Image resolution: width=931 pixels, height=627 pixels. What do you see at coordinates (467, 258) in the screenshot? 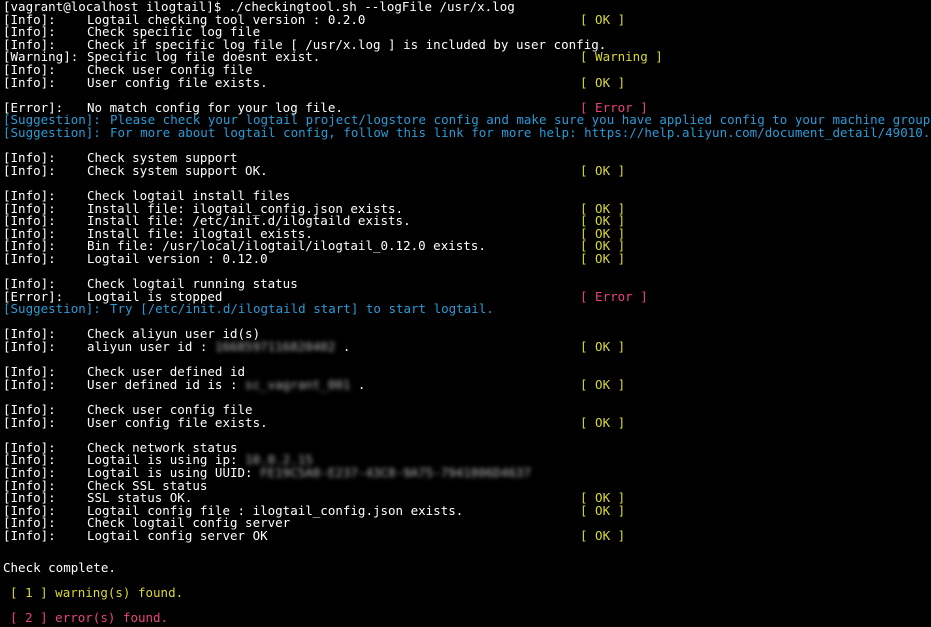
I see `log-line: [Info]: Logtail version : 0.12.0 [ OK ]` at bounding box center [467, 258].